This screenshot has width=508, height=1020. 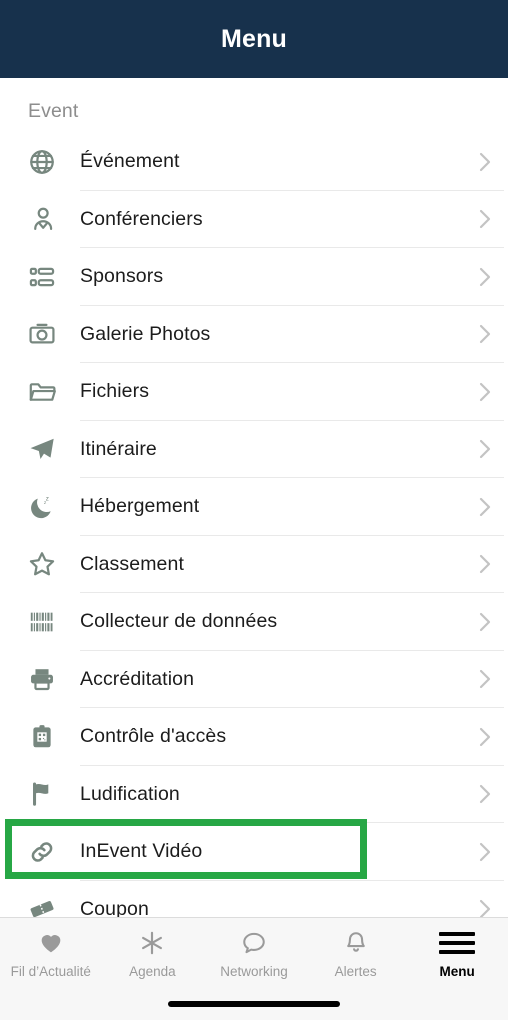 What do you see at coordinates (54, 622) in the screenshot?
I see `barcode-icon` at bounding box center [54, 622].